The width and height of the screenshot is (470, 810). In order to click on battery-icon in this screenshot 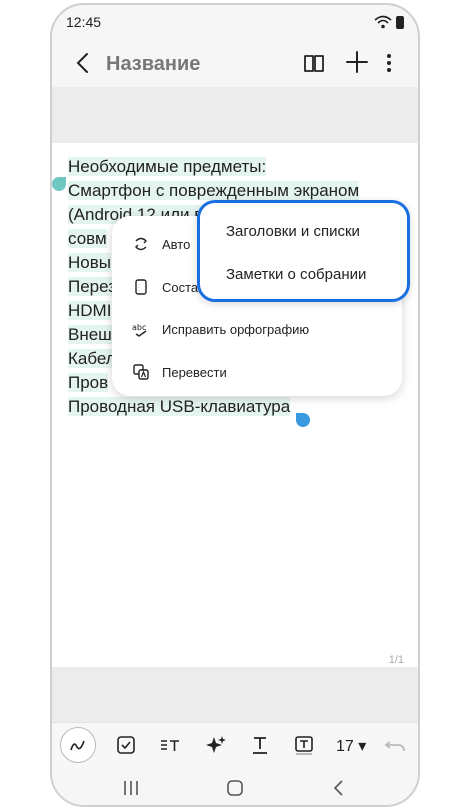, I will do `click(400, 22)`.